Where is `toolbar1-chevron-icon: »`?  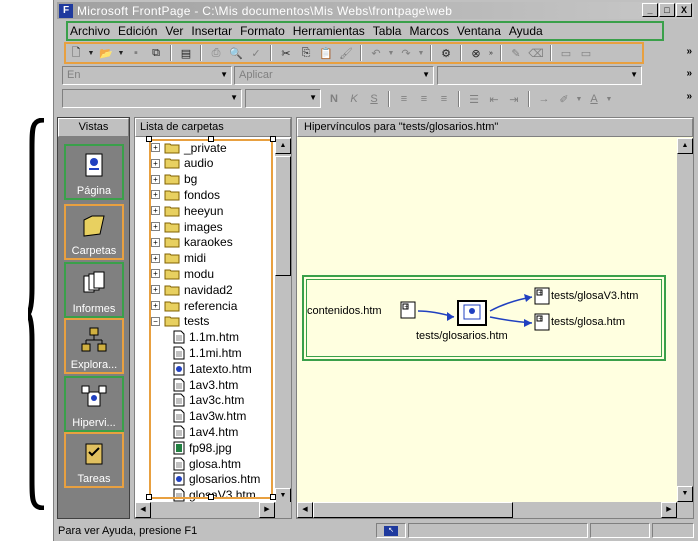
toolbar1-chevron-icon: » is located at coordinates (689, 51).